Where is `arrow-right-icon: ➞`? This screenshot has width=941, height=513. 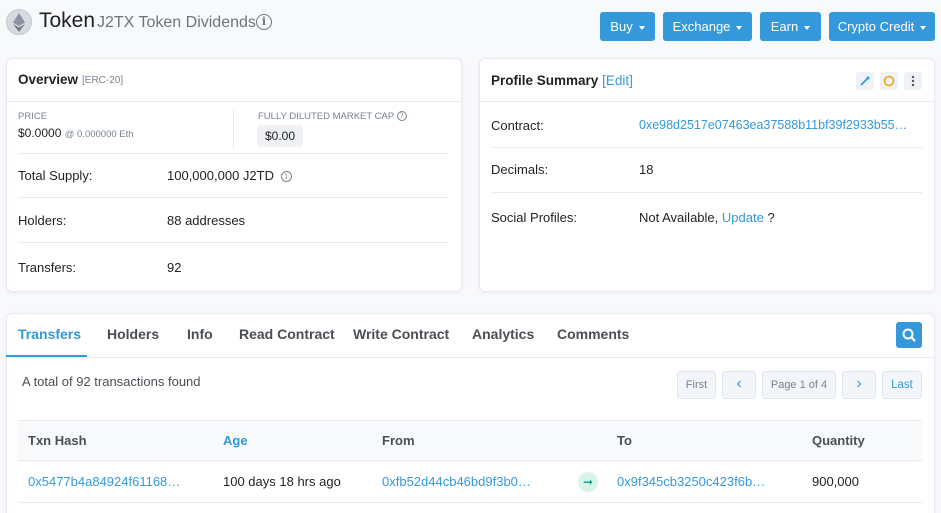 arrow-right-icon: ➞ is located at coordinates (588, 482).